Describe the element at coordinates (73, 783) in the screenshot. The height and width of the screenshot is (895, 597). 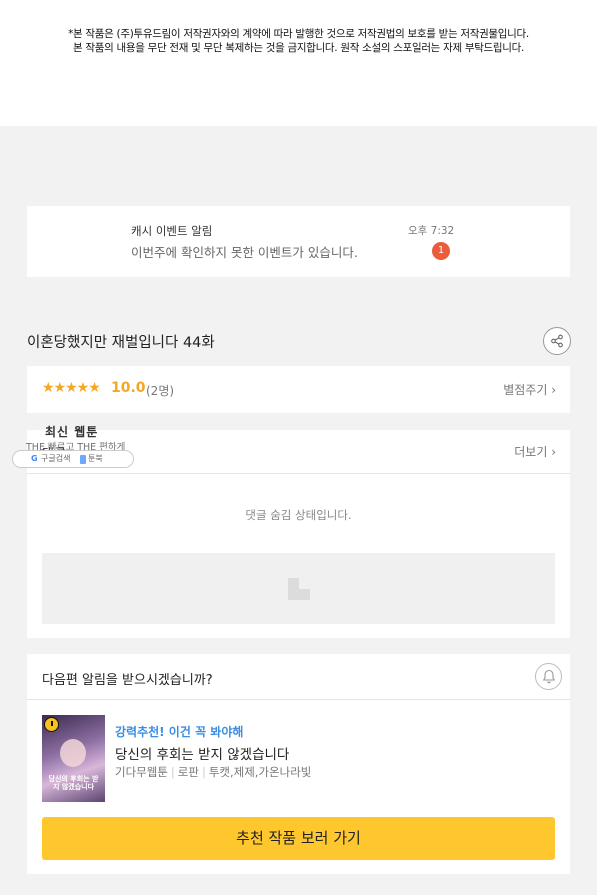
I see `thumbnail-title-art: 당신의 후회는 받지 않겠습니다` at that location.